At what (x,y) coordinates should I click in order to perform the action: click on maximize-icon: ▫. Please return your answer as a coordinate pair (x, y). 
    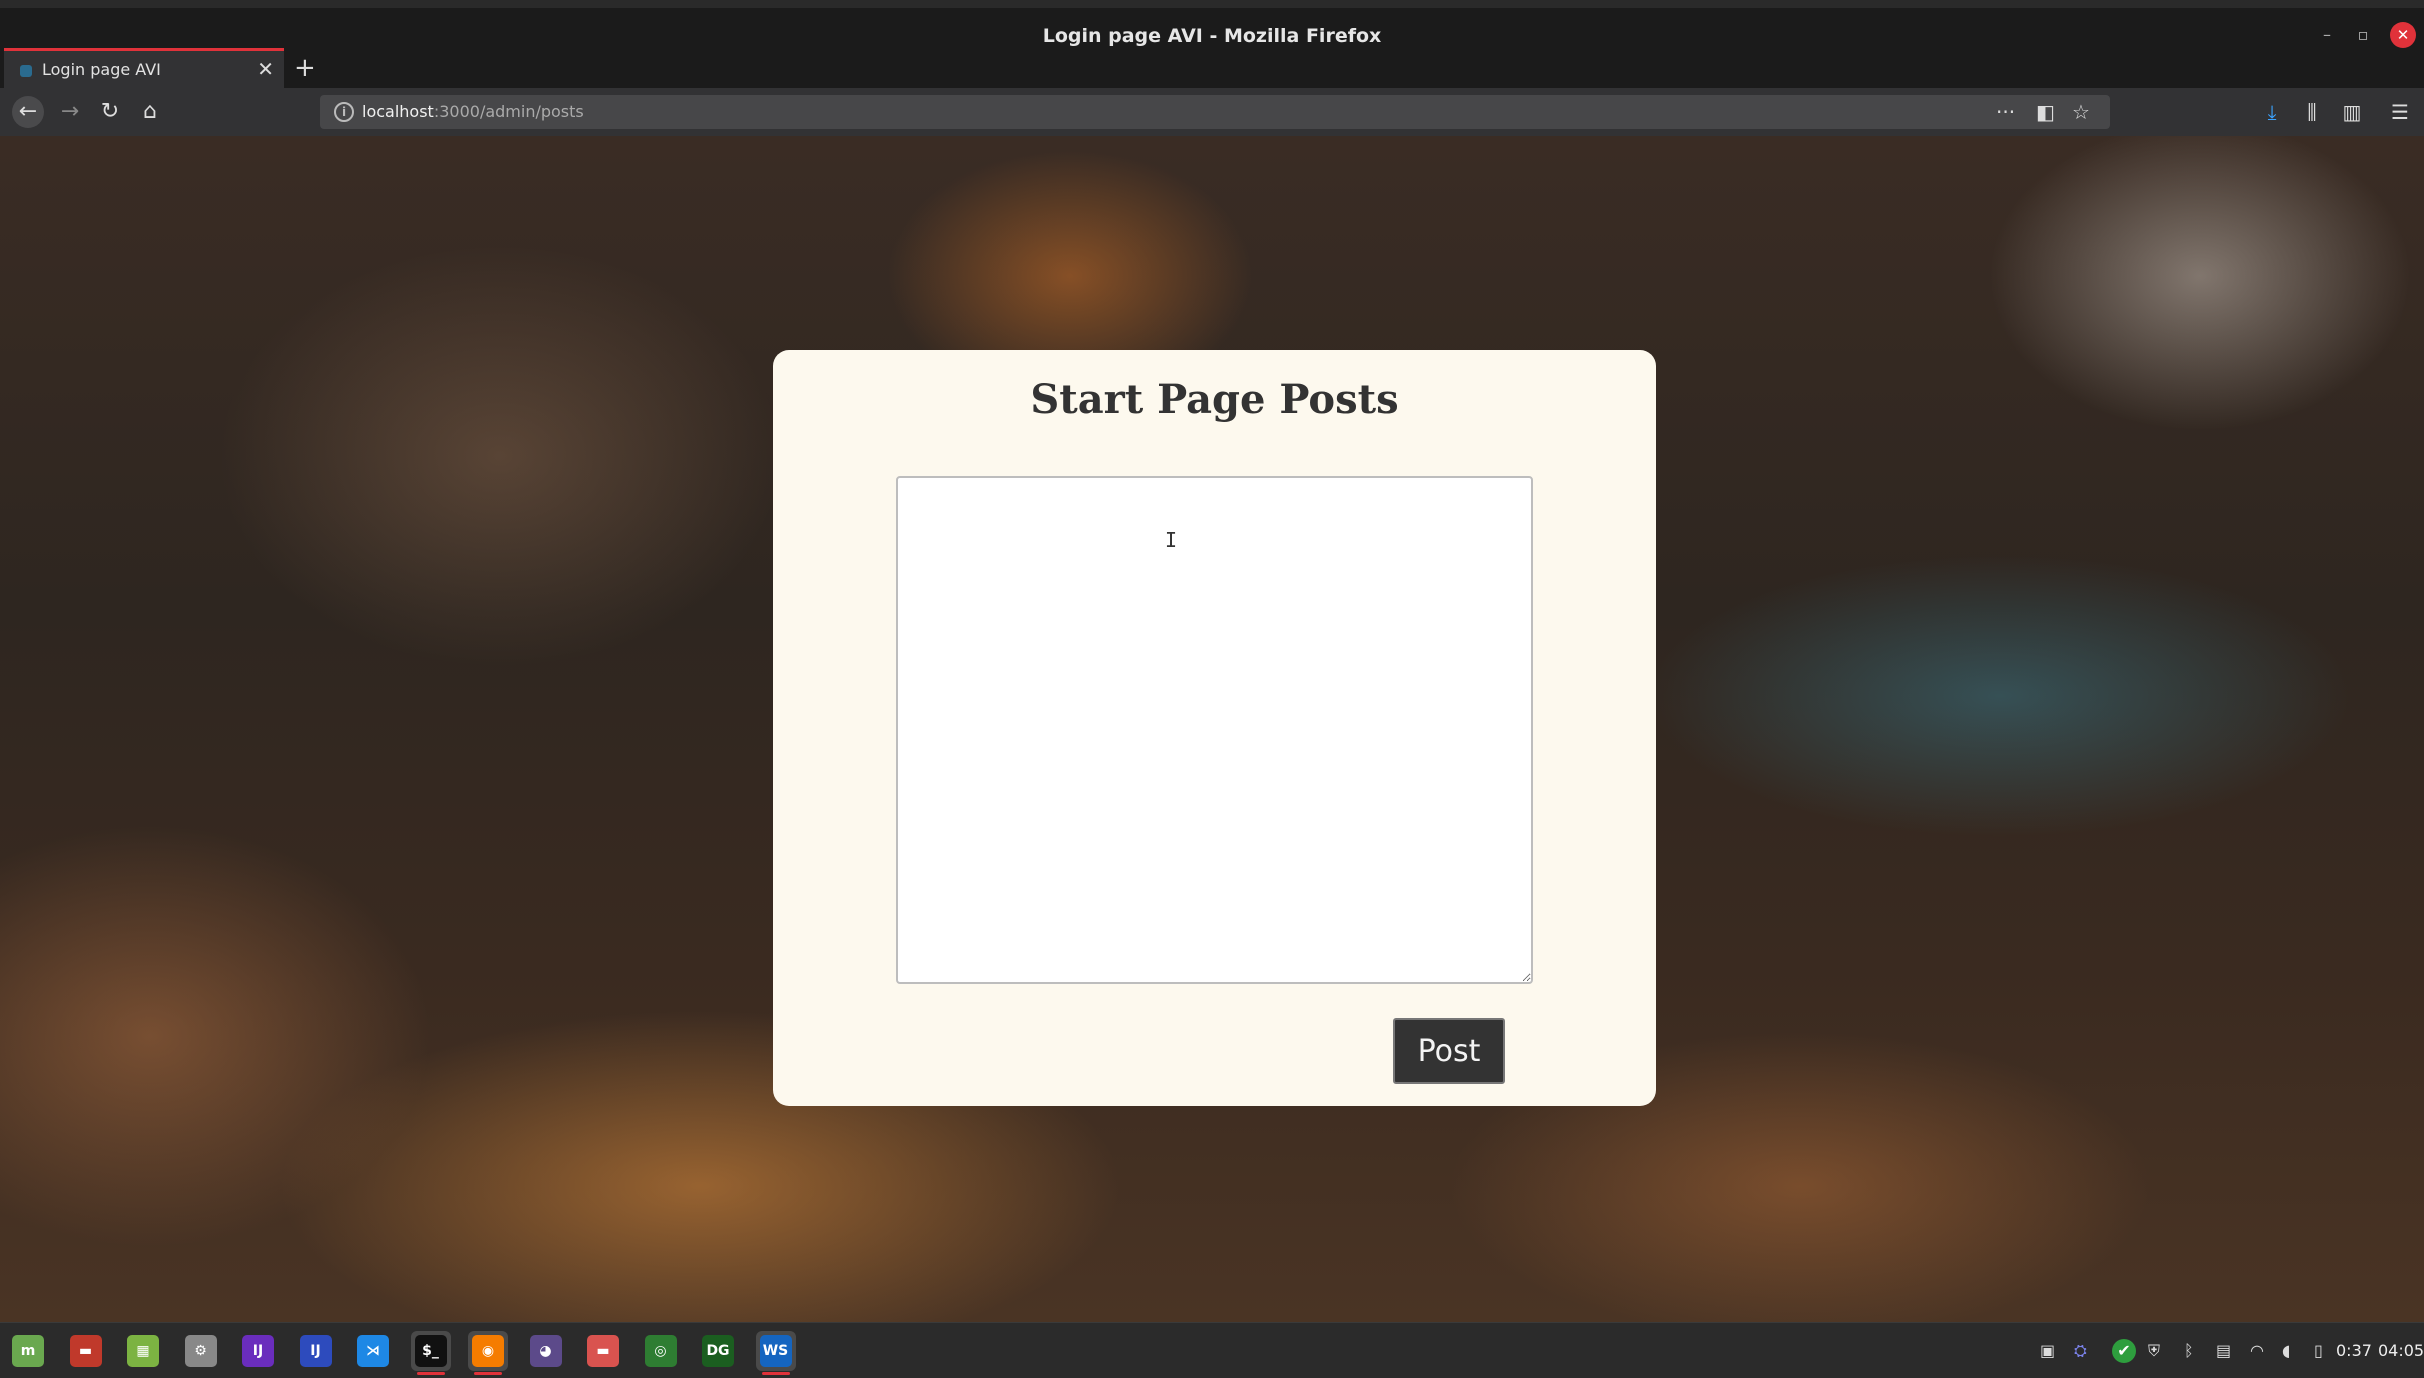
    Looking at the image, I should click on (2363, 35).